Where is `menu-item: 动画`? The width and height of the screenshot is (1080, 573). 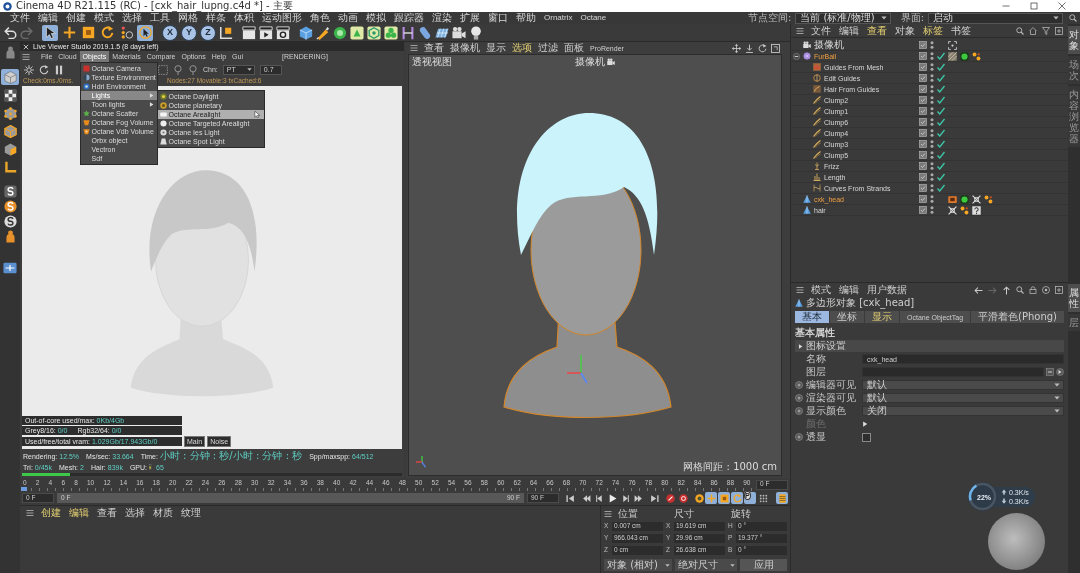
menu-item: 动画 is located at coordinates (348, 18).